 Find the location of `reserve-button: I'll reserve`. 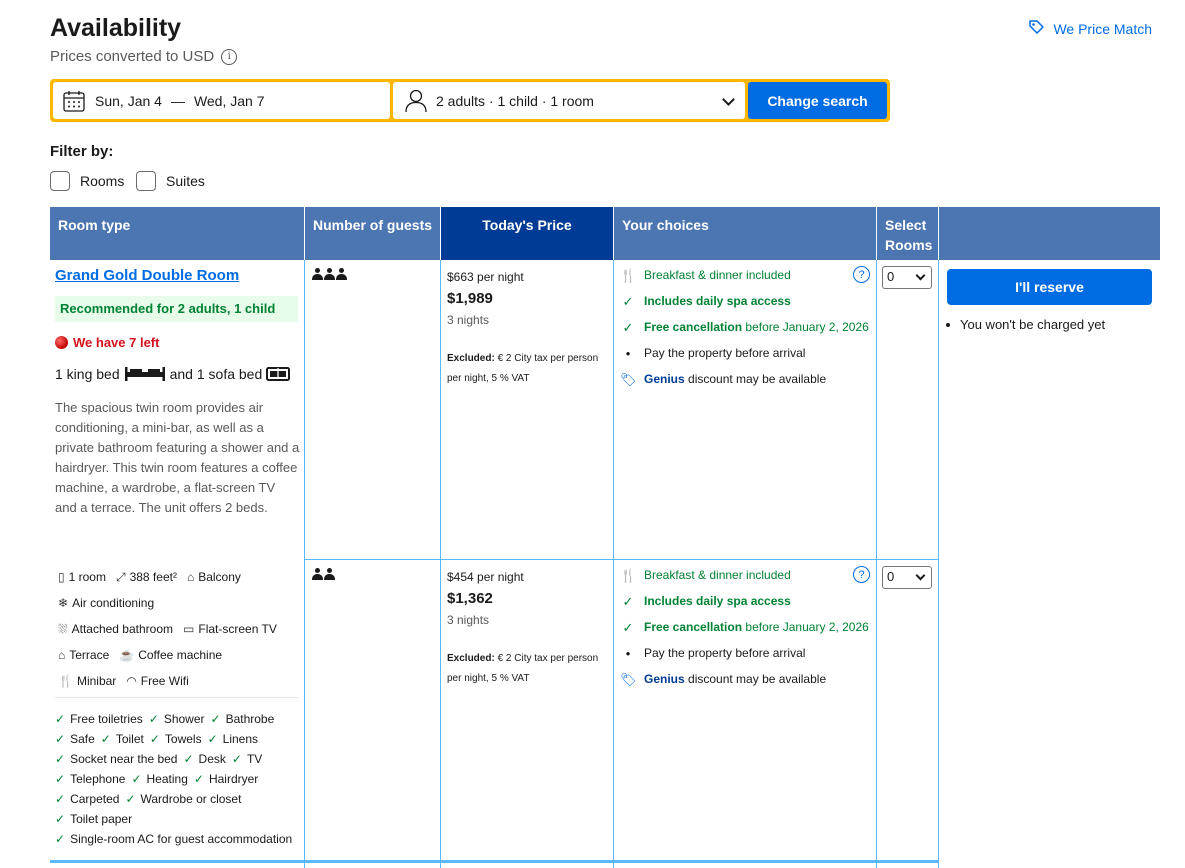

reserve-button: I'll reserve is located at coordinates (1049, 287).